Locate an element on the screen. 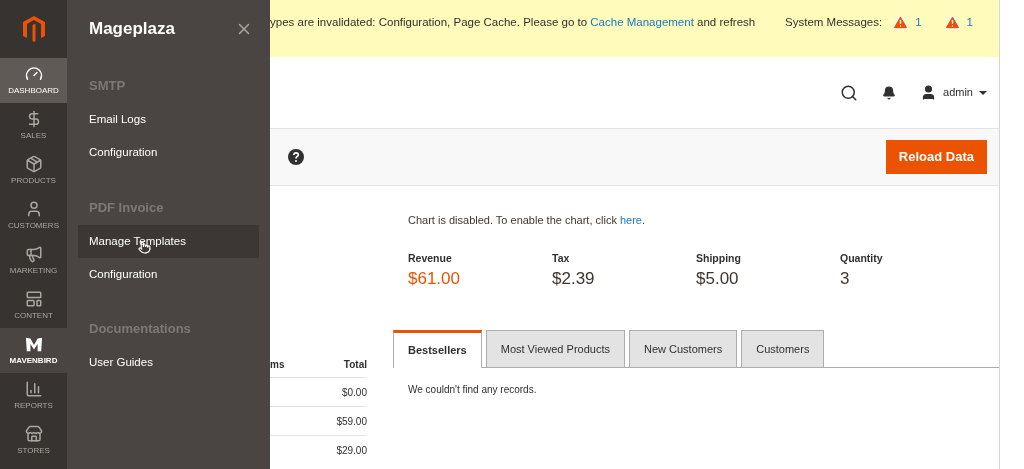 The height and width of the screenshot is (469, 1024). tab: Most Viewed Products is located at coordinates (555, 348).